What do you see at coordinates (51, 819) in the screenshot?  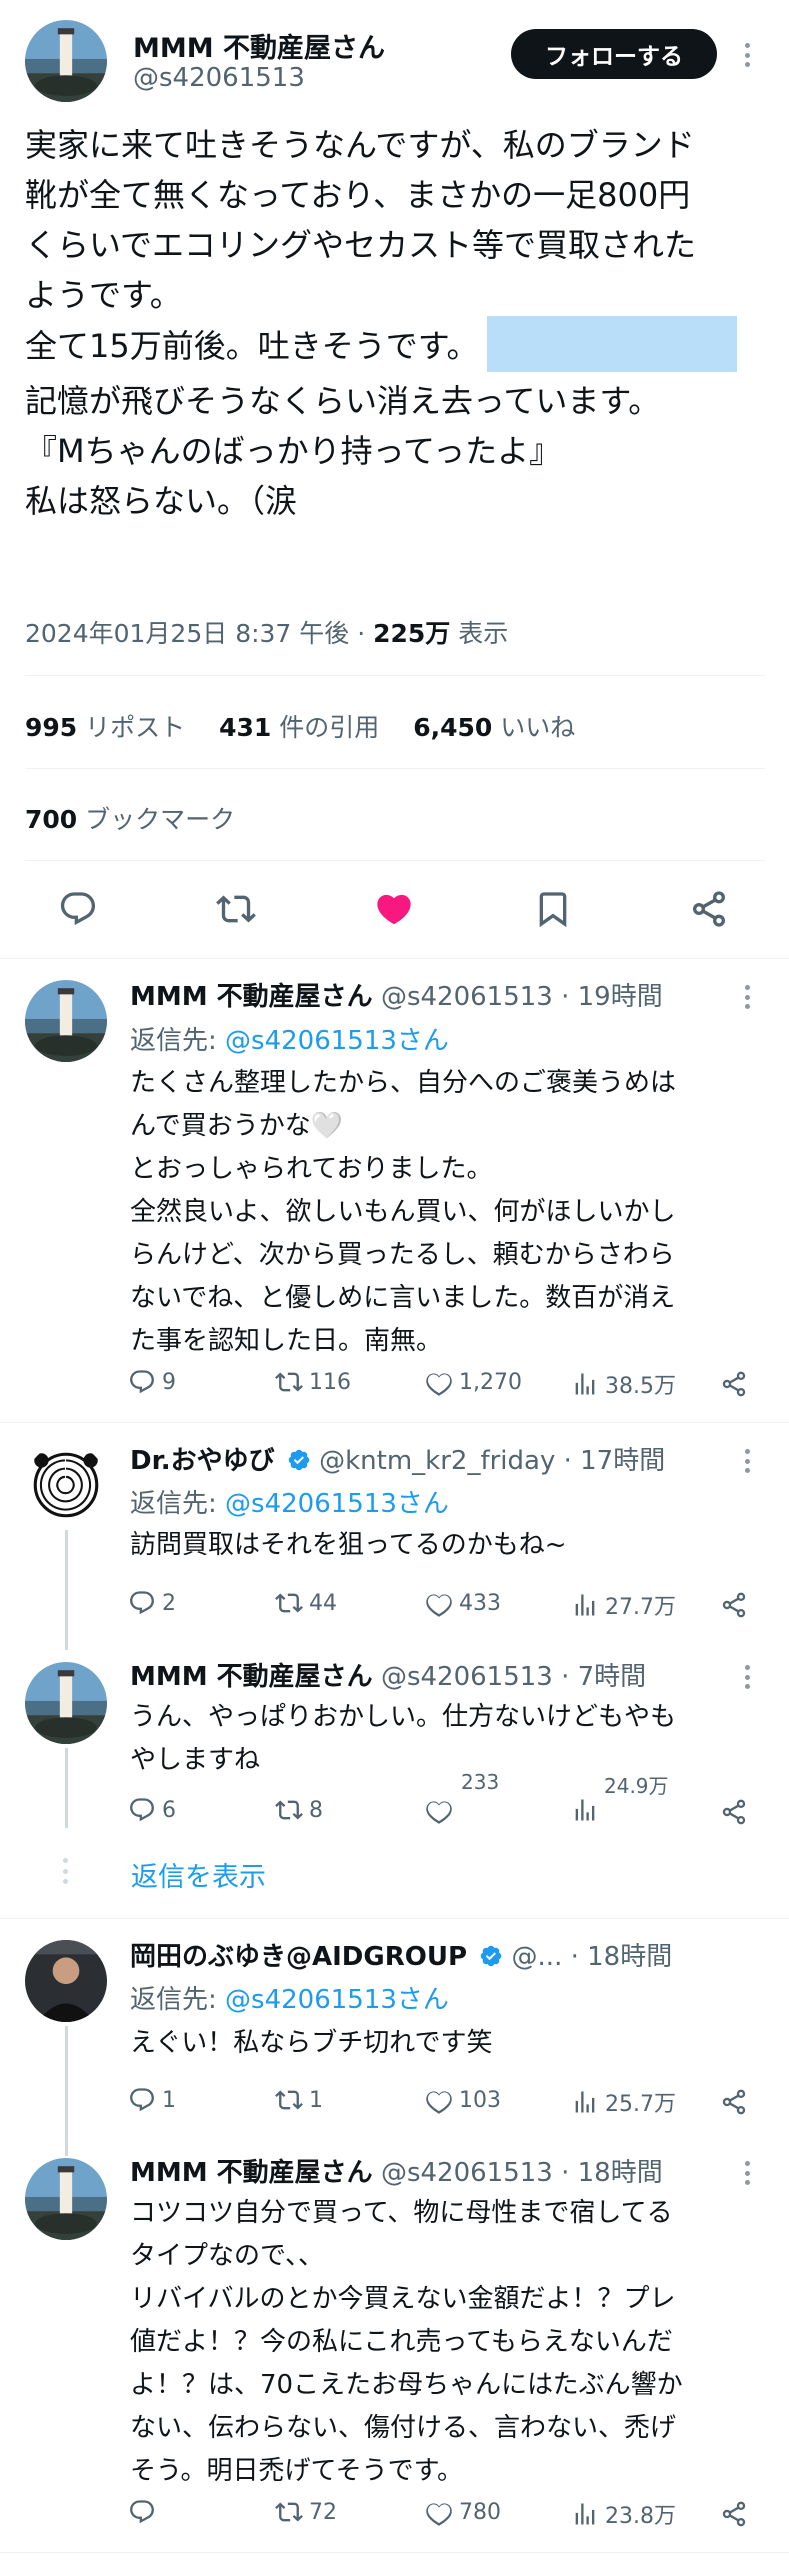 I see `bookmarks-count: 700` at bounding box center [51, 819].